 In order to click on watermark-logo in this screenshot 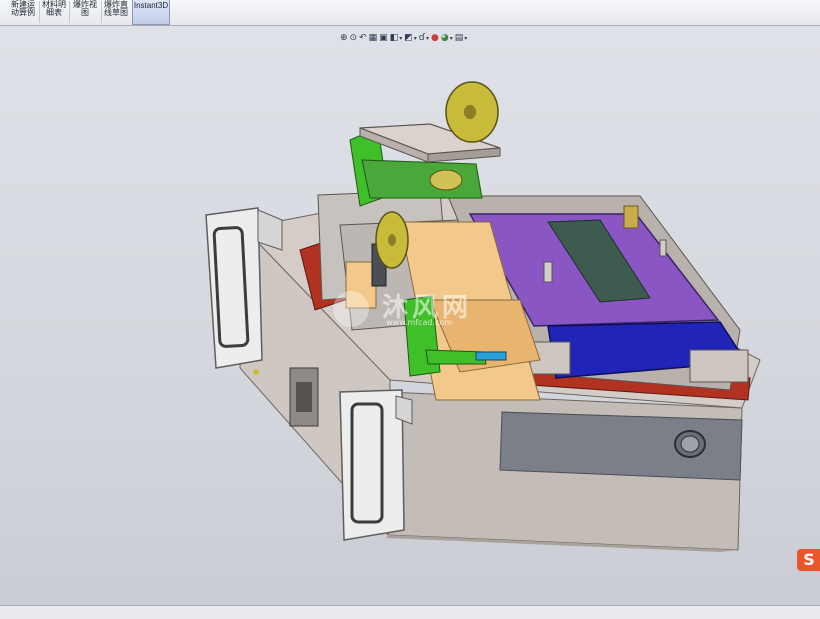, I will do `click(351, 309)`.